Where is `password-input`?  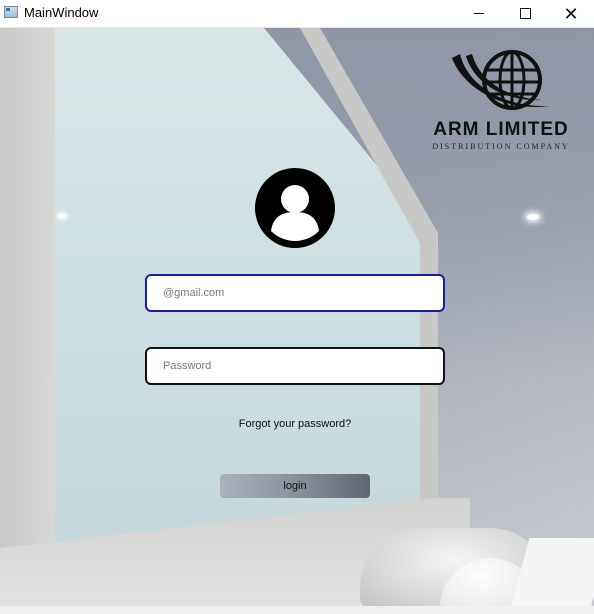
password-input is located at coordinates (295, 366).